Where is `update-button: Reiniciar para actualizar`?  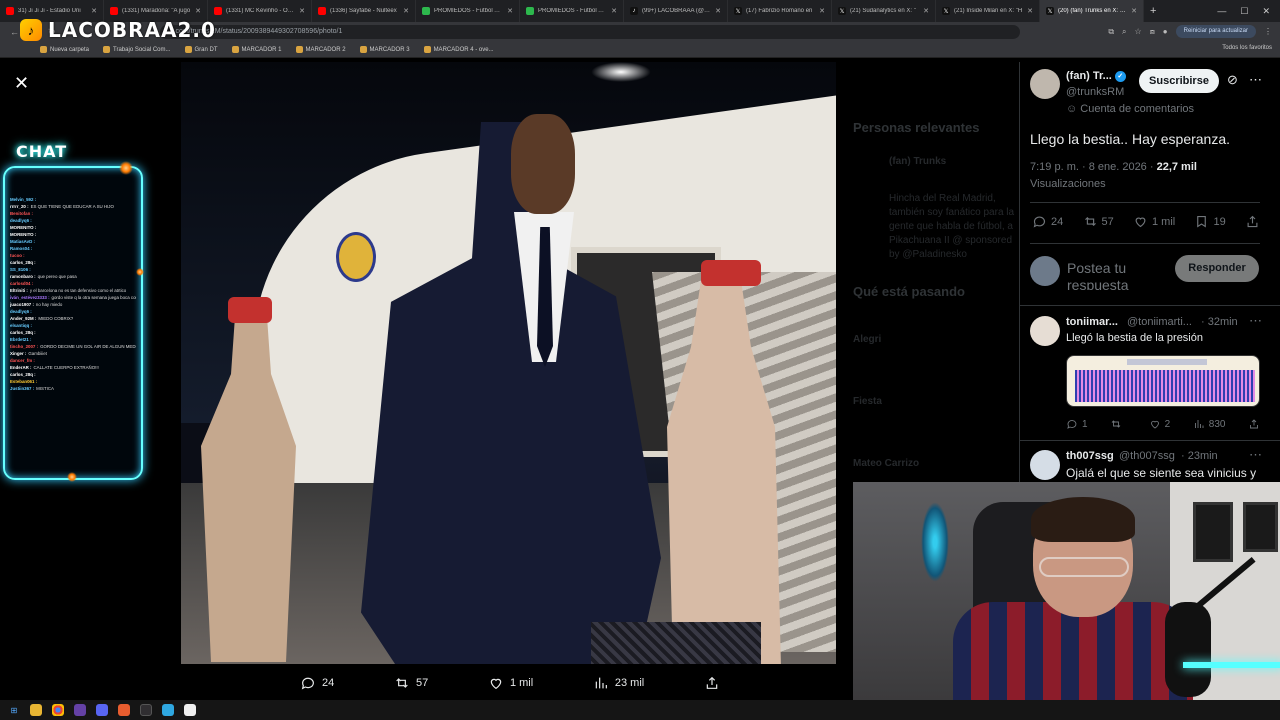
update-button: Reiniciar para actualizar is located at coordinates (1215, 31).